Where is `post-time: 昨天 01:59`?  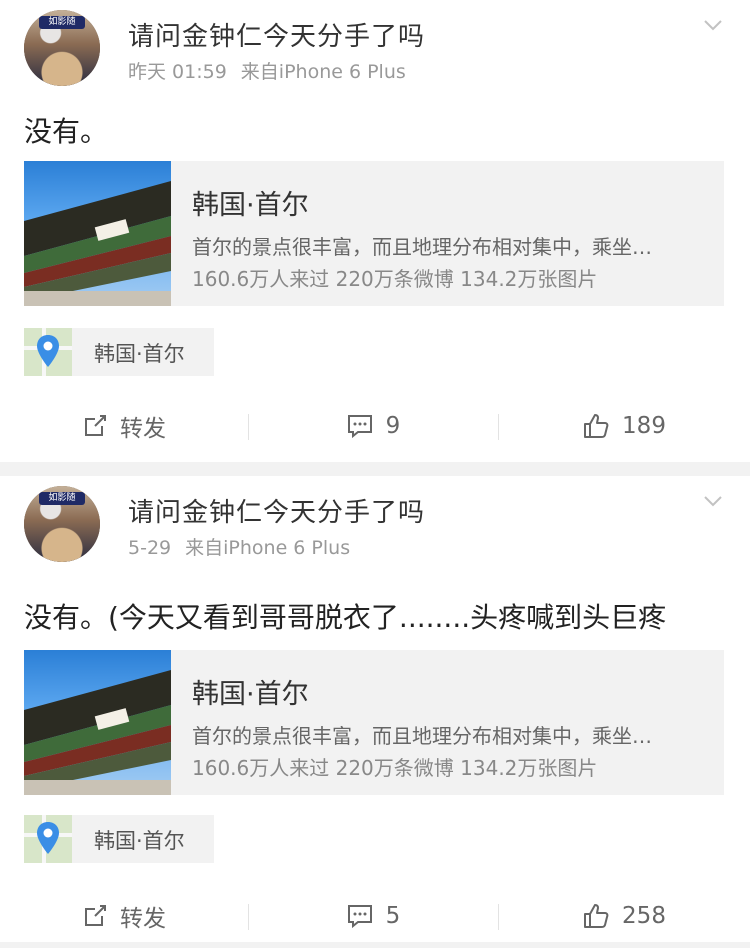 post-time: 昨天 01:59 is located at coordinates (177, 72).